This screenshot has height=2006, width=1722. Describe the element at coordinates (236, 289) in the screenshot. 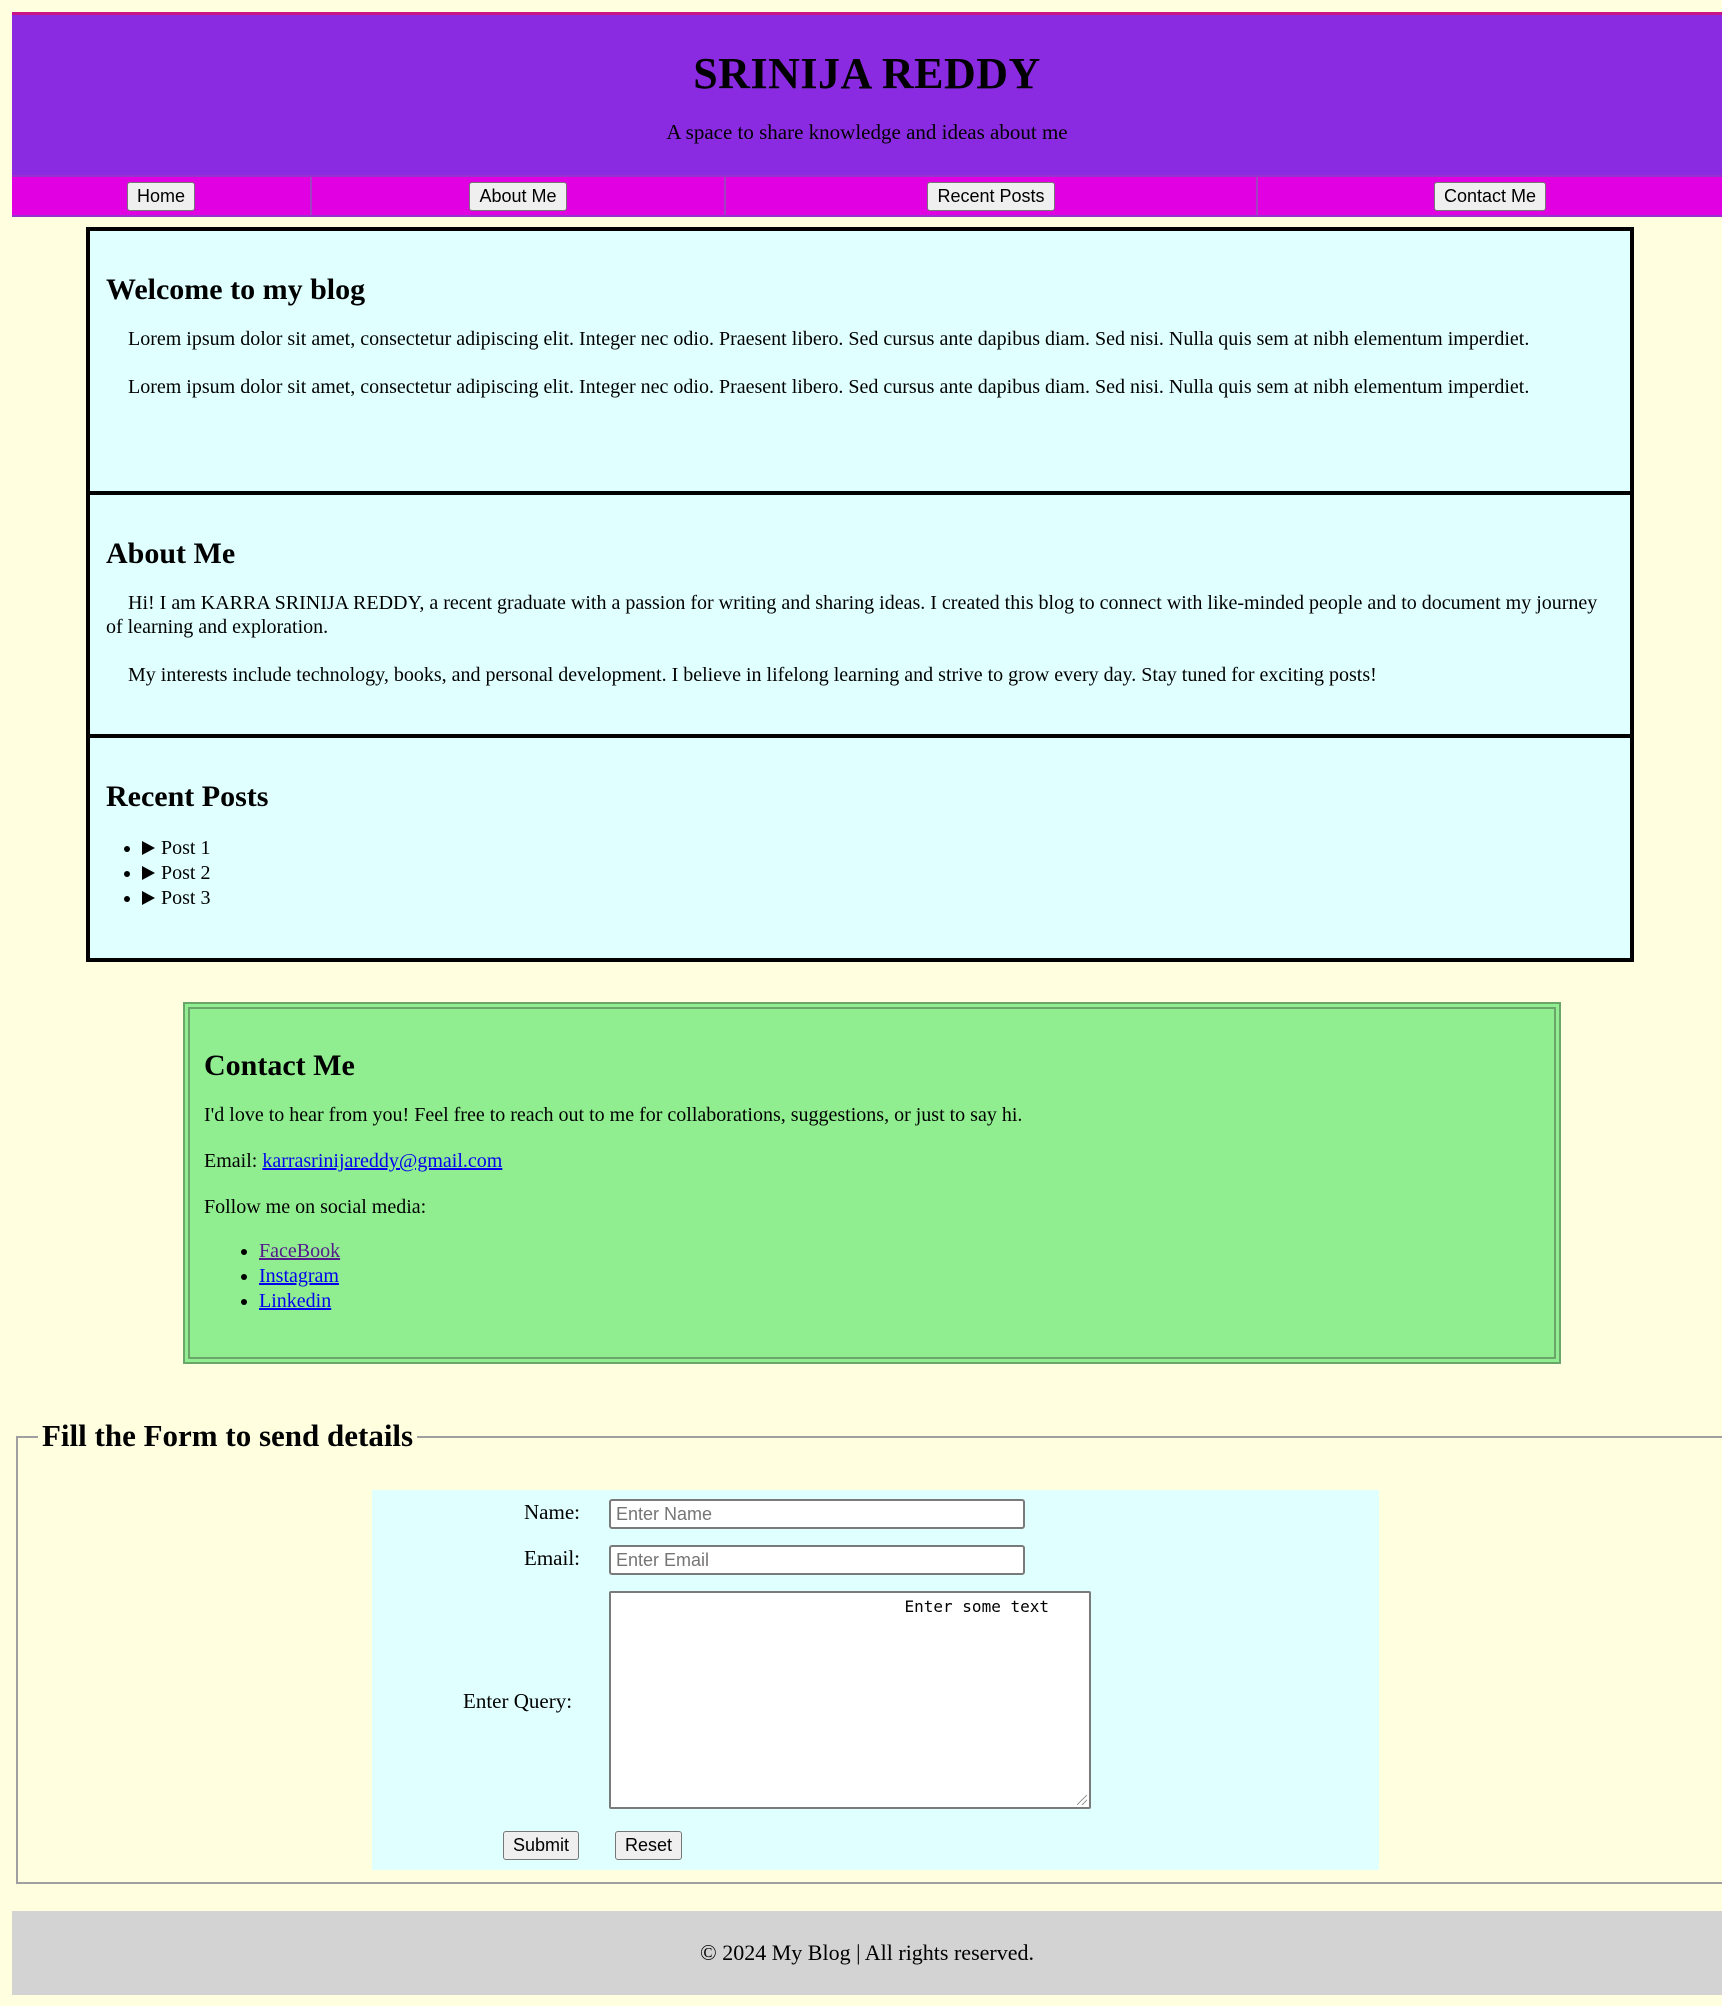

I see `welcome-heading: Welcome to my blog` at that location.